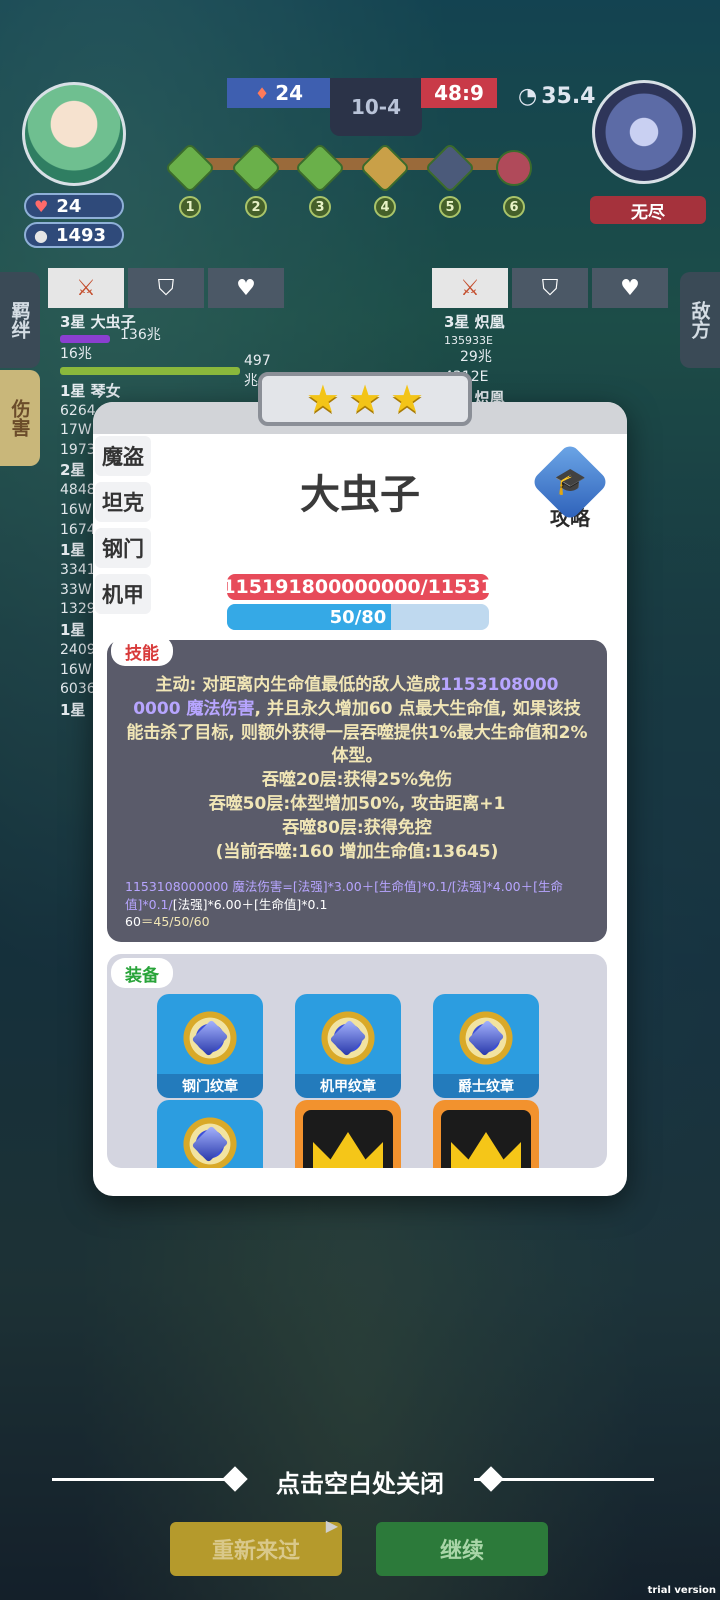 This screenshot has height=1600, width=720. Describe the element at coordinates (468, 340) in the screenshot. I see `unit-row-value: 135933E` at that location.